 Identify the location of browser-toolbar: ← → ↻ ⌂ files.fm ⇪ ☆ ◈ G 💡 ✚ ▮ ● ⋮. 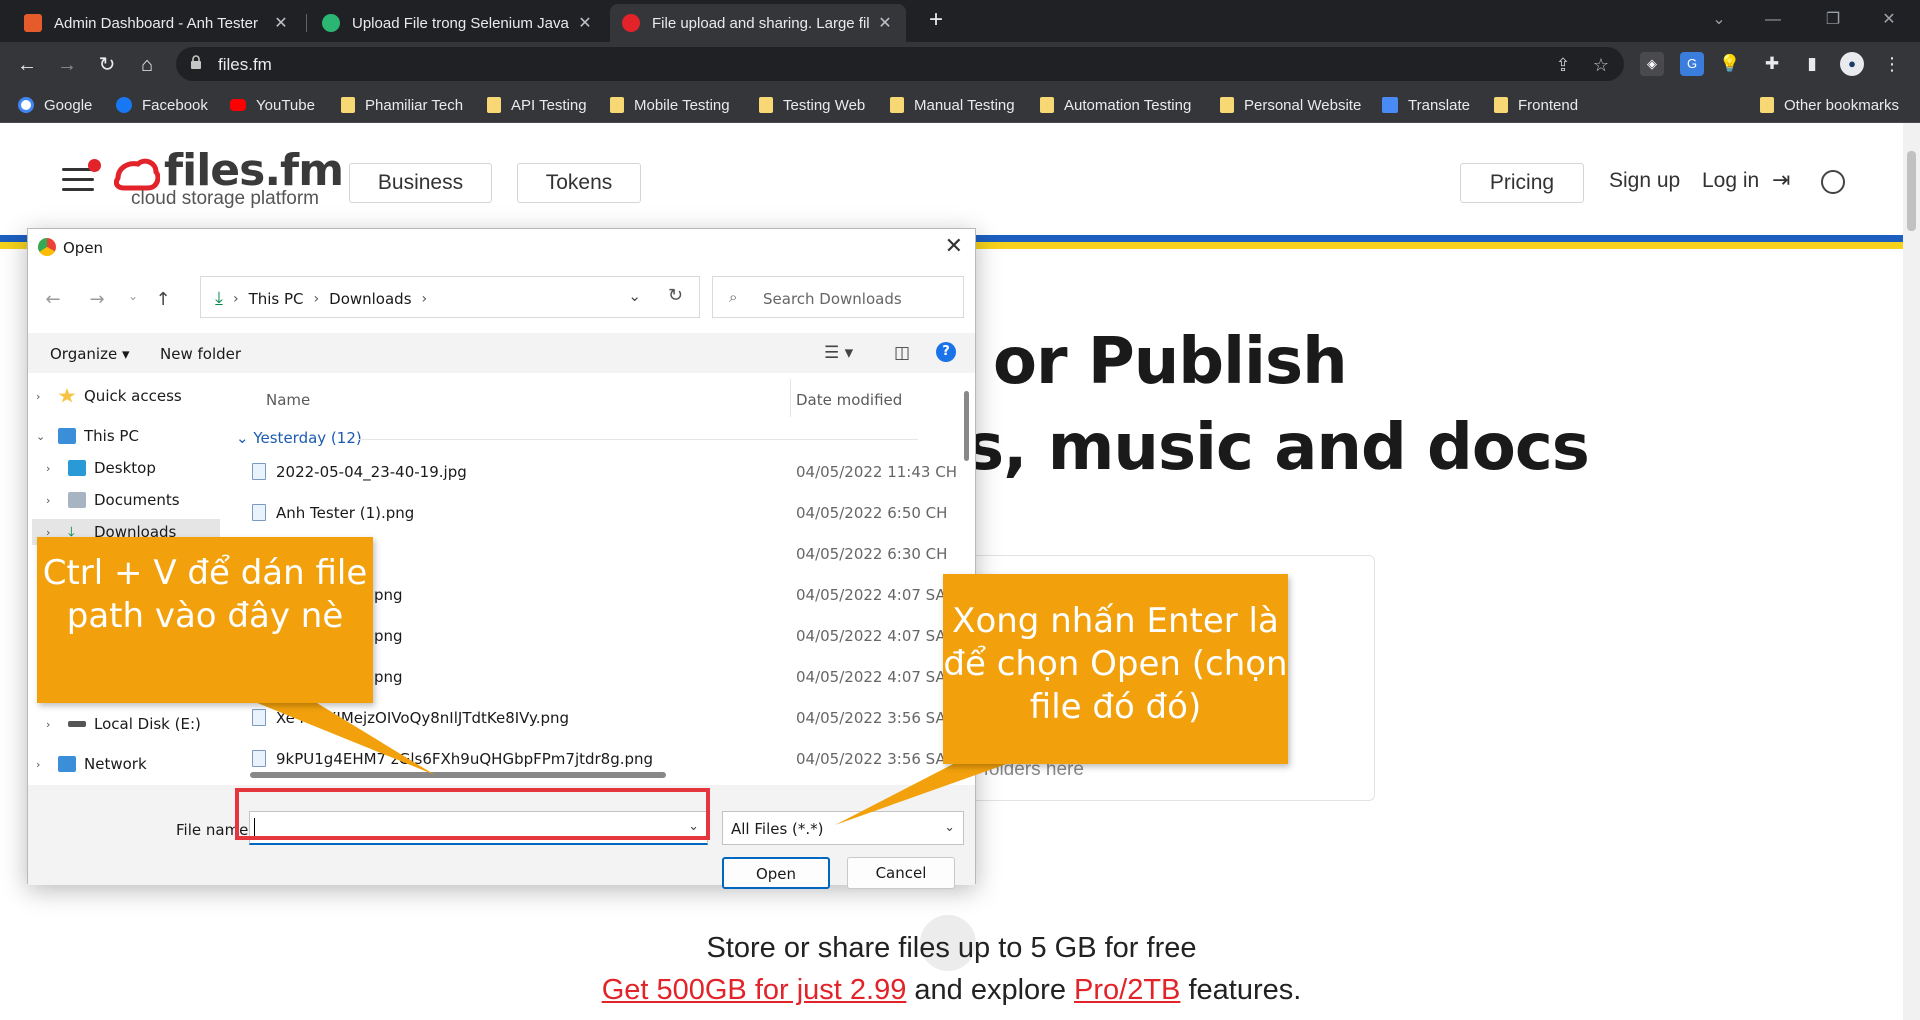
(960, 64).